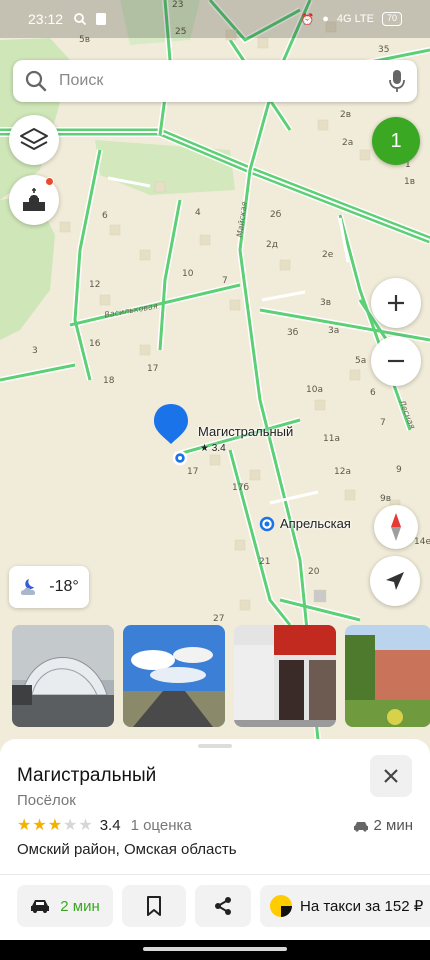 This screenshot has height=960, width=430. Describe the element at coordinates (161, 825) in the screenshot. I see `rating-count-link: 1 оценка` at that location.